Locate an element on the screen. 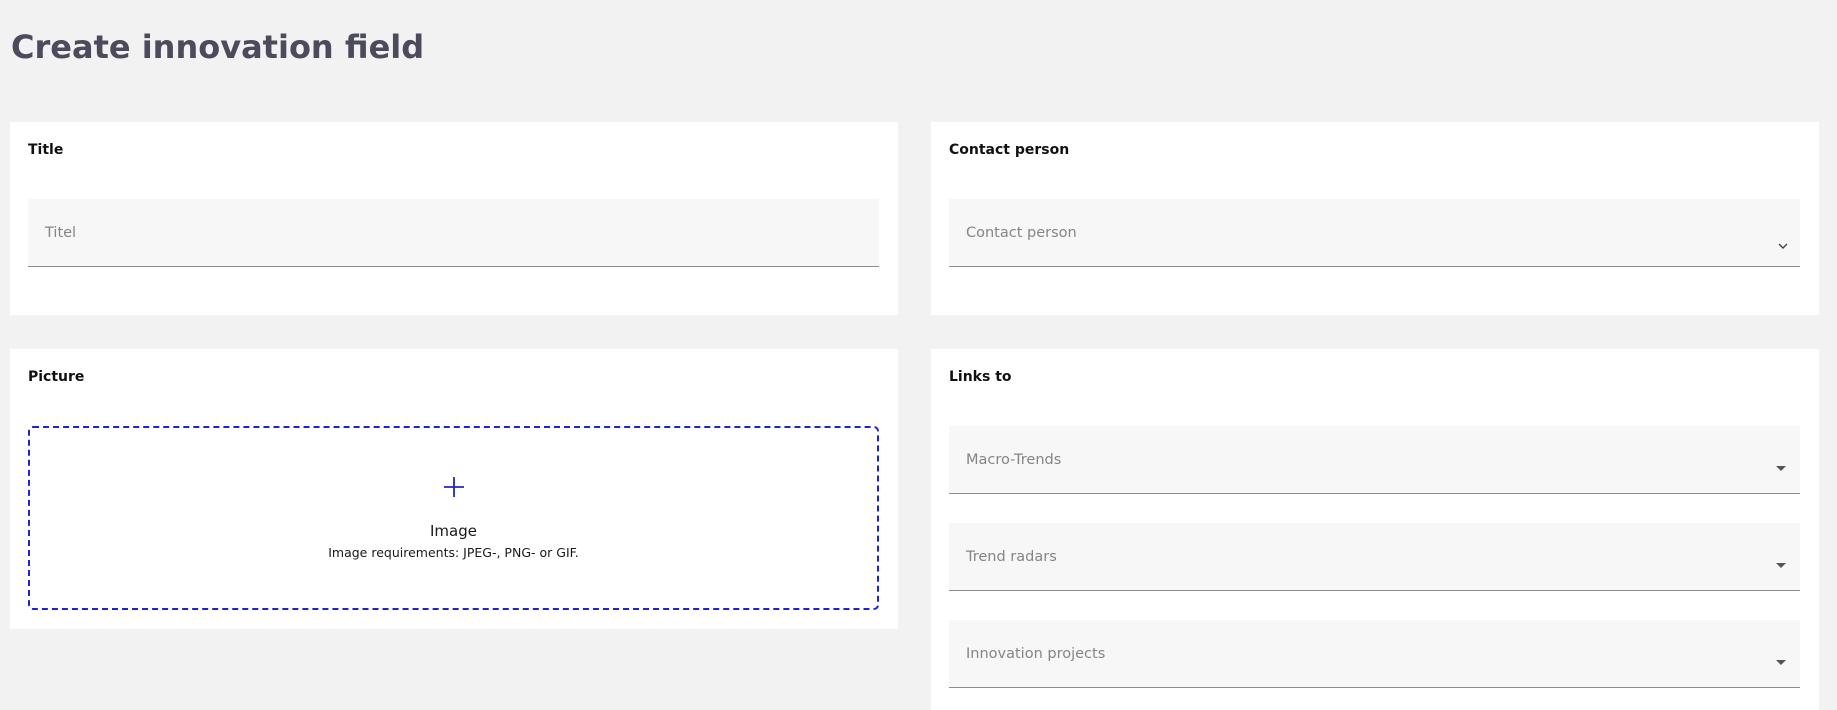  contact-person-card-label: Contact person is located at coordinates (1009, 150).